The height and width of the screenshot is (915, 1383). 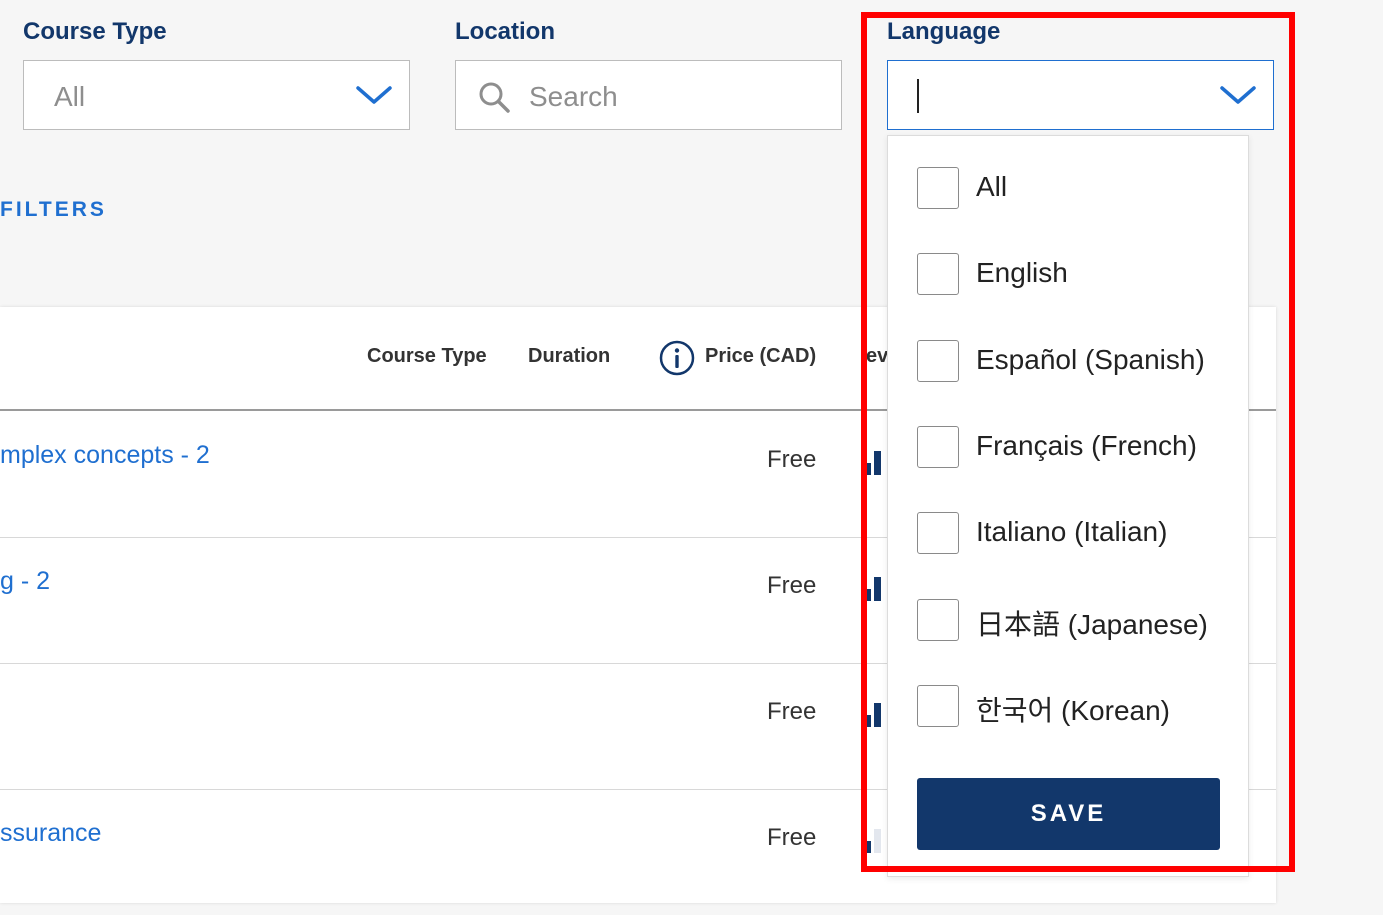 I want to click on more-filters-link: FILTERS, so click(x=53, y=210).